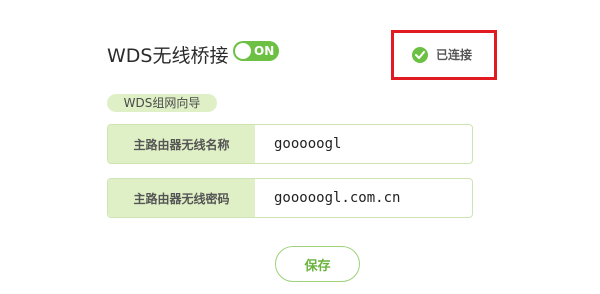 This screenshot has width=600, height=294. I want to click on main-router-ssid-field: 主路由器无线名称 gooooogl, so click(290, 144).